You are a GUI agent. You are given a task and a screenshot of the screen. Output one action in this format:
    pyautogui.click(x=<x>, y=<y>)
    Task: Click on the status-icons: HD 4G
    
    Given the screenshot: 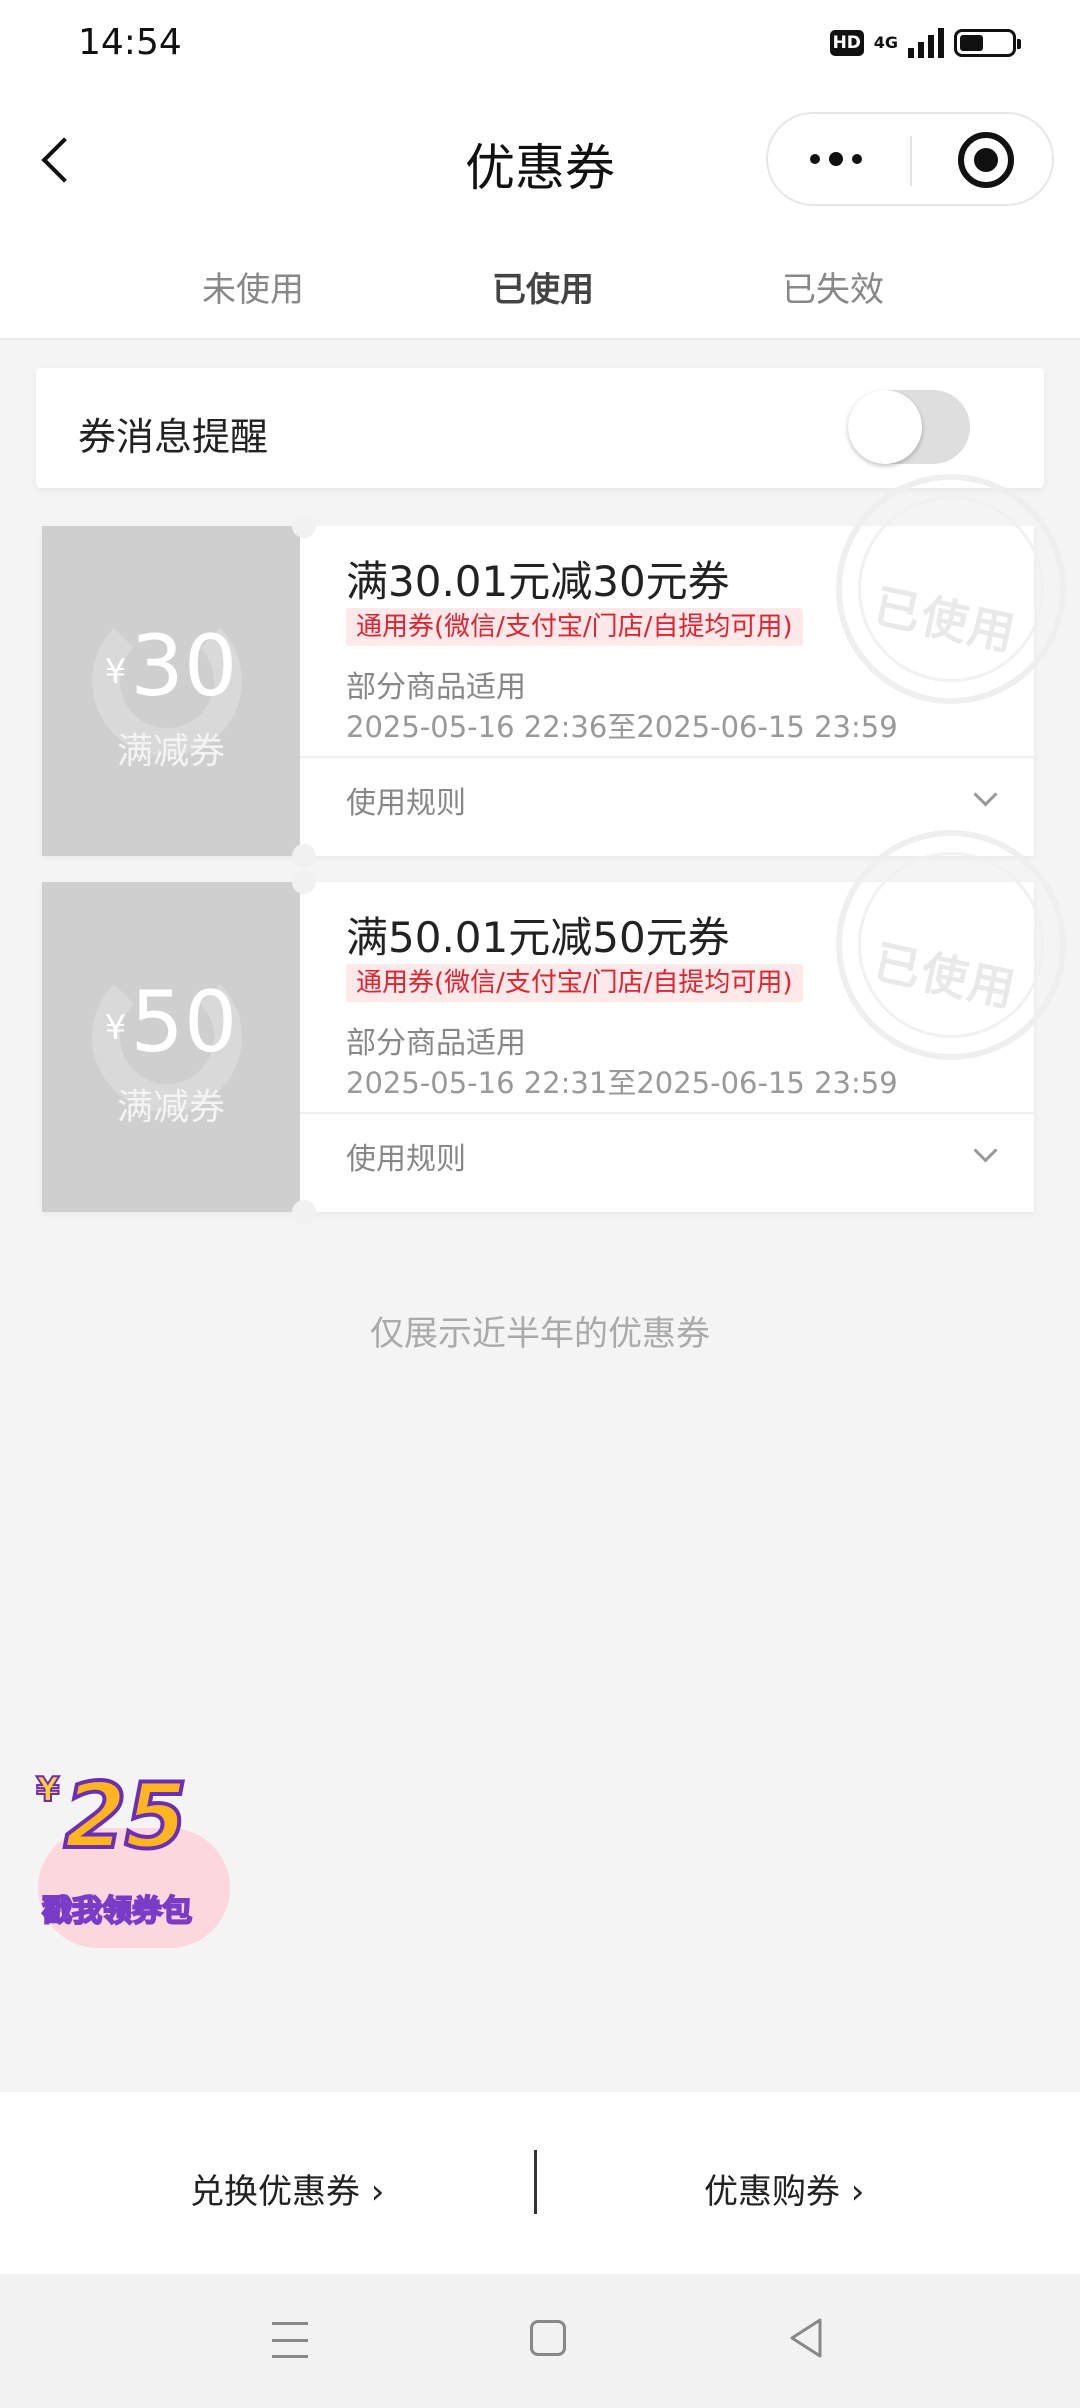 What is the action you would take?
    pyautogui.click(x=925, y=43)
    